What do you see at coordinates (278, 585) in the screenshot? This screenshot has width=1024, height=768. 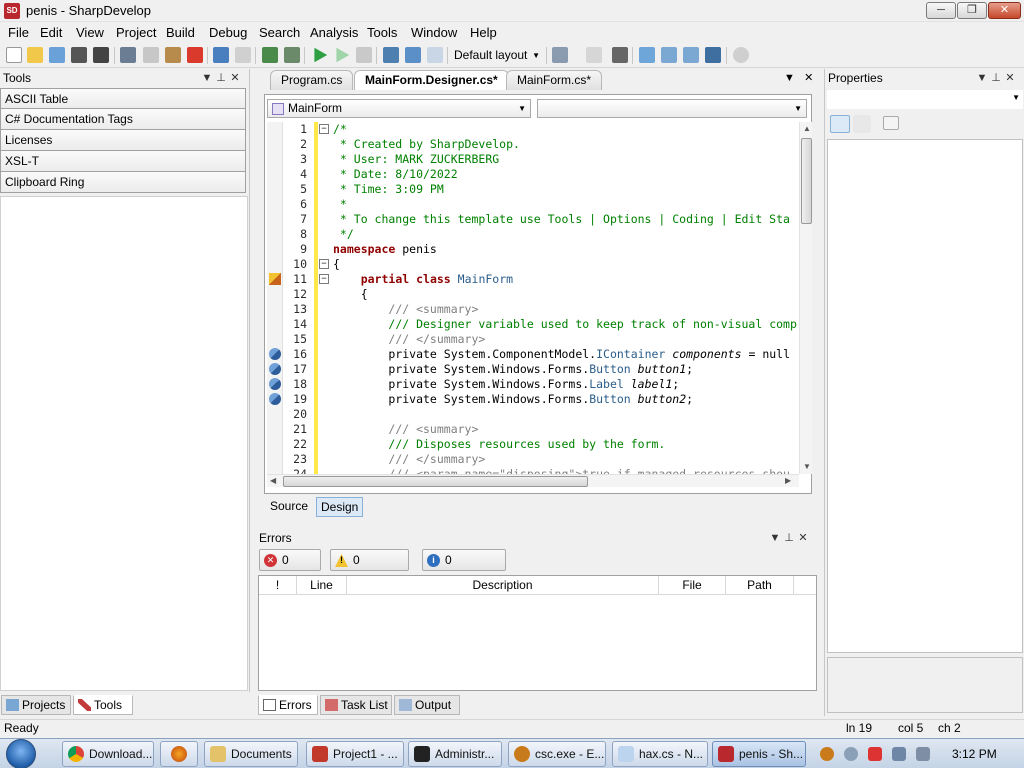 I see `column-severity: !` at bounding box center [278, 585].